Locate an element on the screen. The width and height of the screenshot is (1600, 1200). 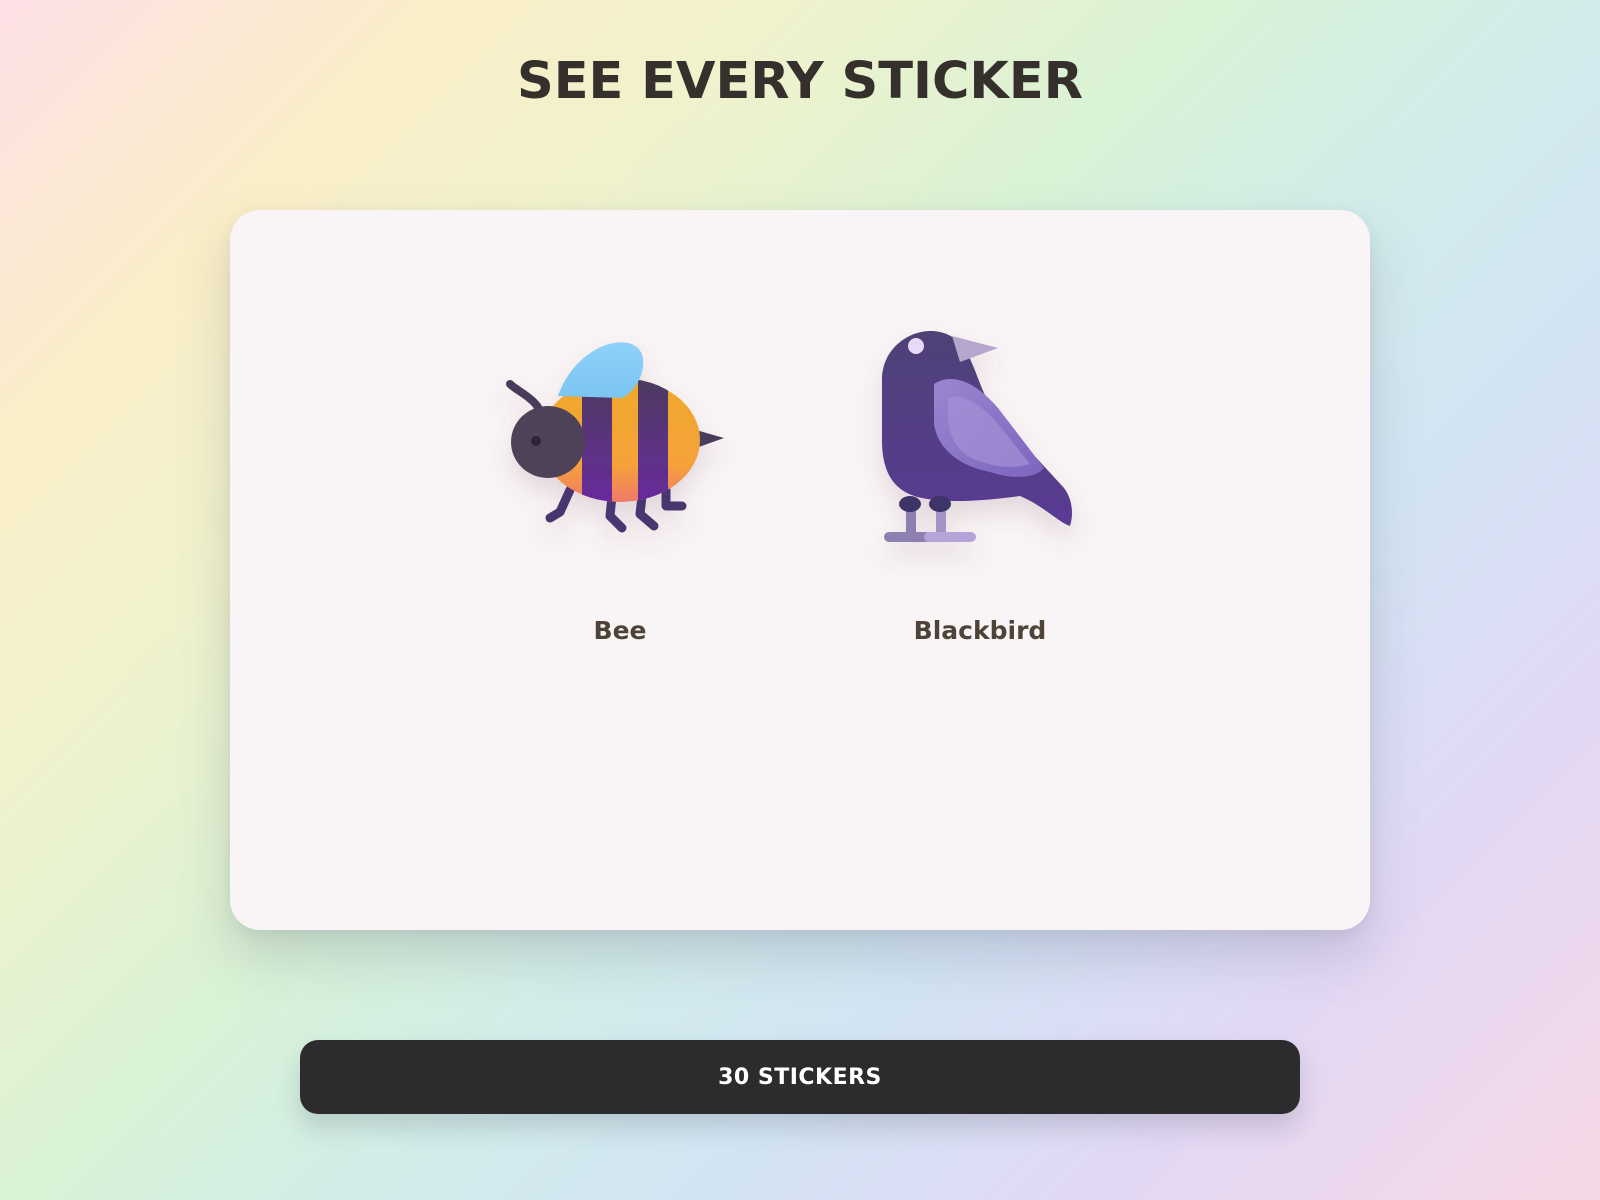
sticker-item-blackbird: Blackbird is located at coordinates (980, 472).